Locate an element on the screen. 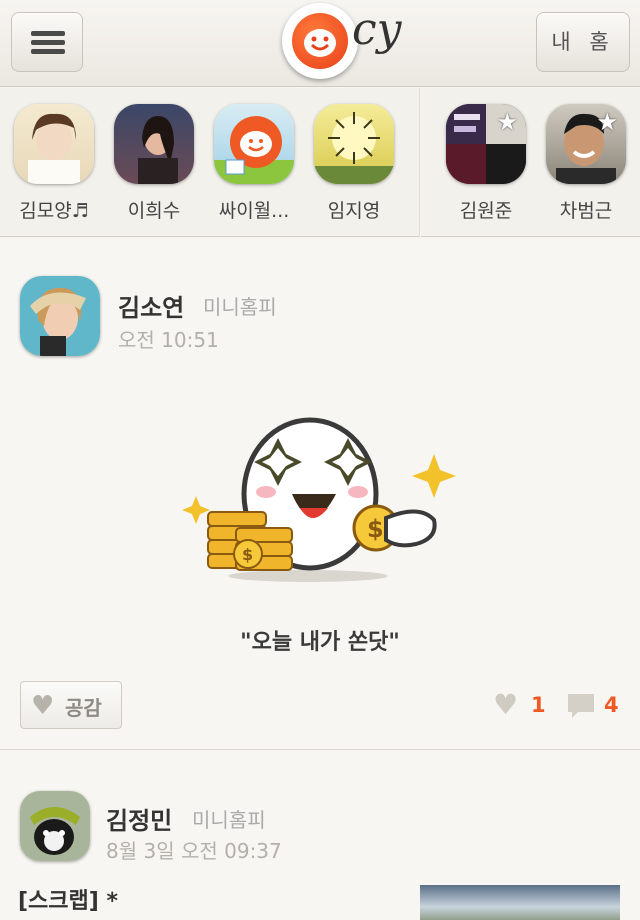  friend-name: 차범근 is located at coordinates (586, 211).